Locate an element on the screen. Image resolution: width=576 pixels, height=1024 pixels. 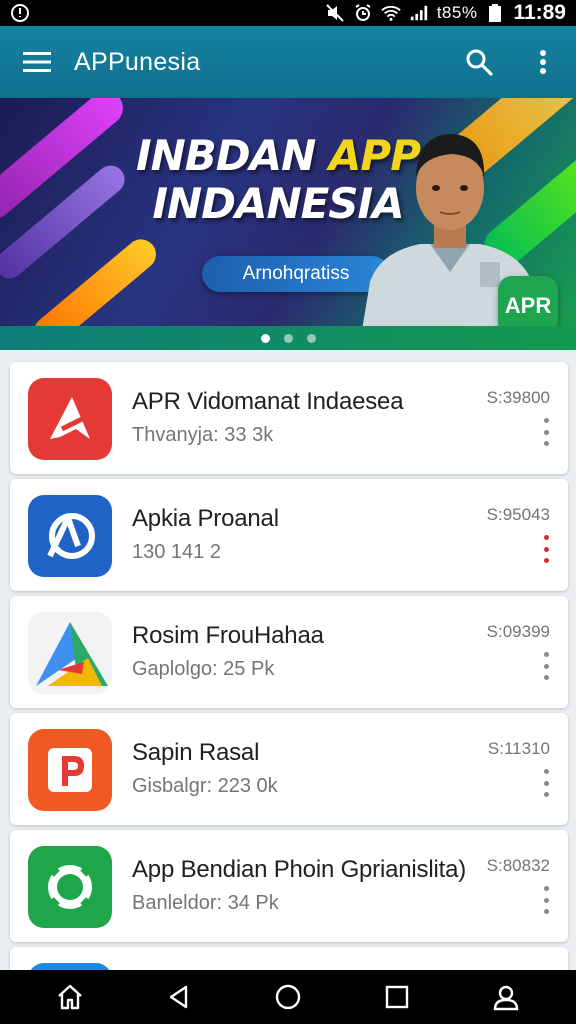
app-name: APR Vidomanat Indaesea is located at coordinates (268, 401).